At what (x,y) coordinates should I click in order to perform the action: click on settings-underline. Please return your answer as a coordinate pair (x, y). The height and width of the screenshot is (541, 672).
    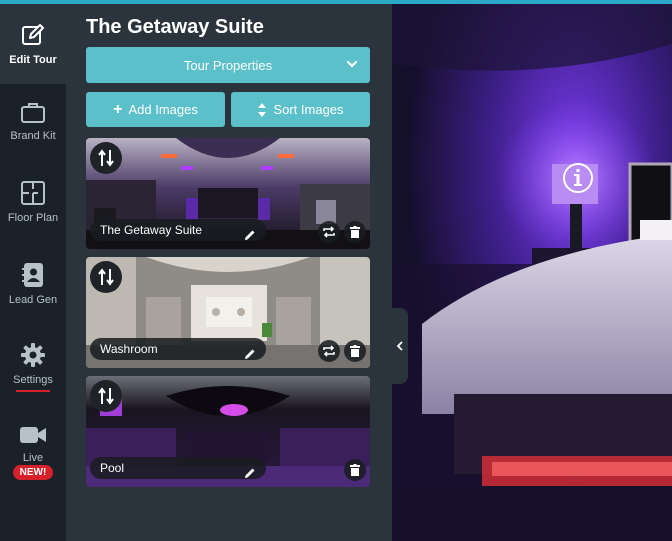
    Looking at the image, I should click on (33, 391).